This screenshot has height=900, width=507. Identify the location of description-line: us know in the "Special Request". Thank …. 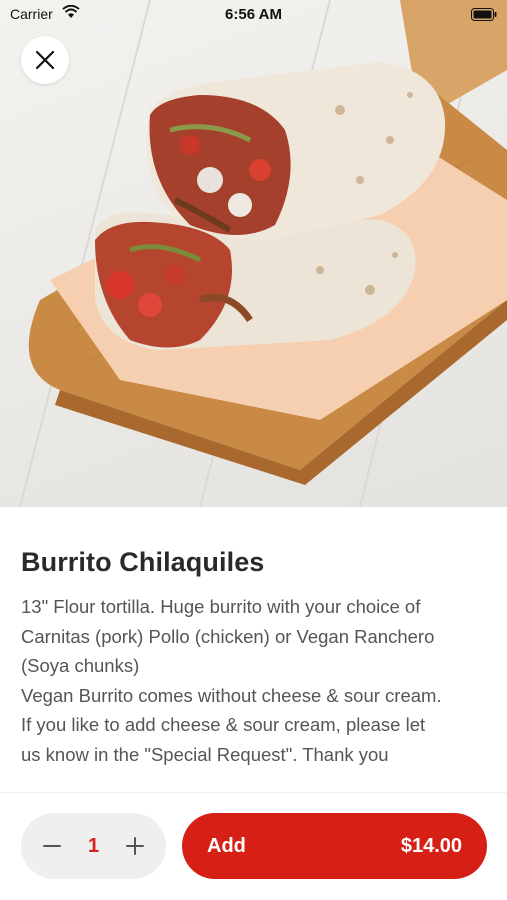
(205, 754).